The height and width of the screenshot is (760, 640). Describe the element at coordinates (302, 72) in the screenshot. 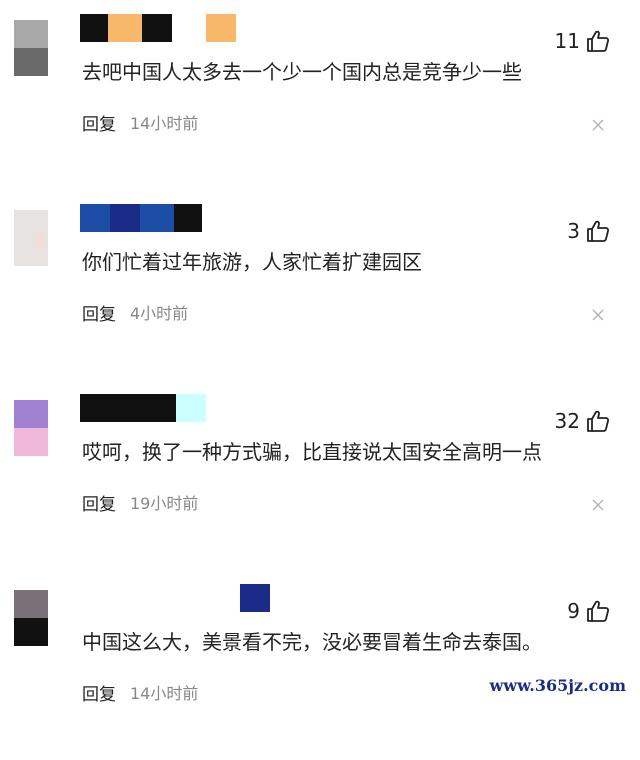

I see `comment-text: 去吧中国人太多去一个少一个国内总是竞争少一些` at that location.